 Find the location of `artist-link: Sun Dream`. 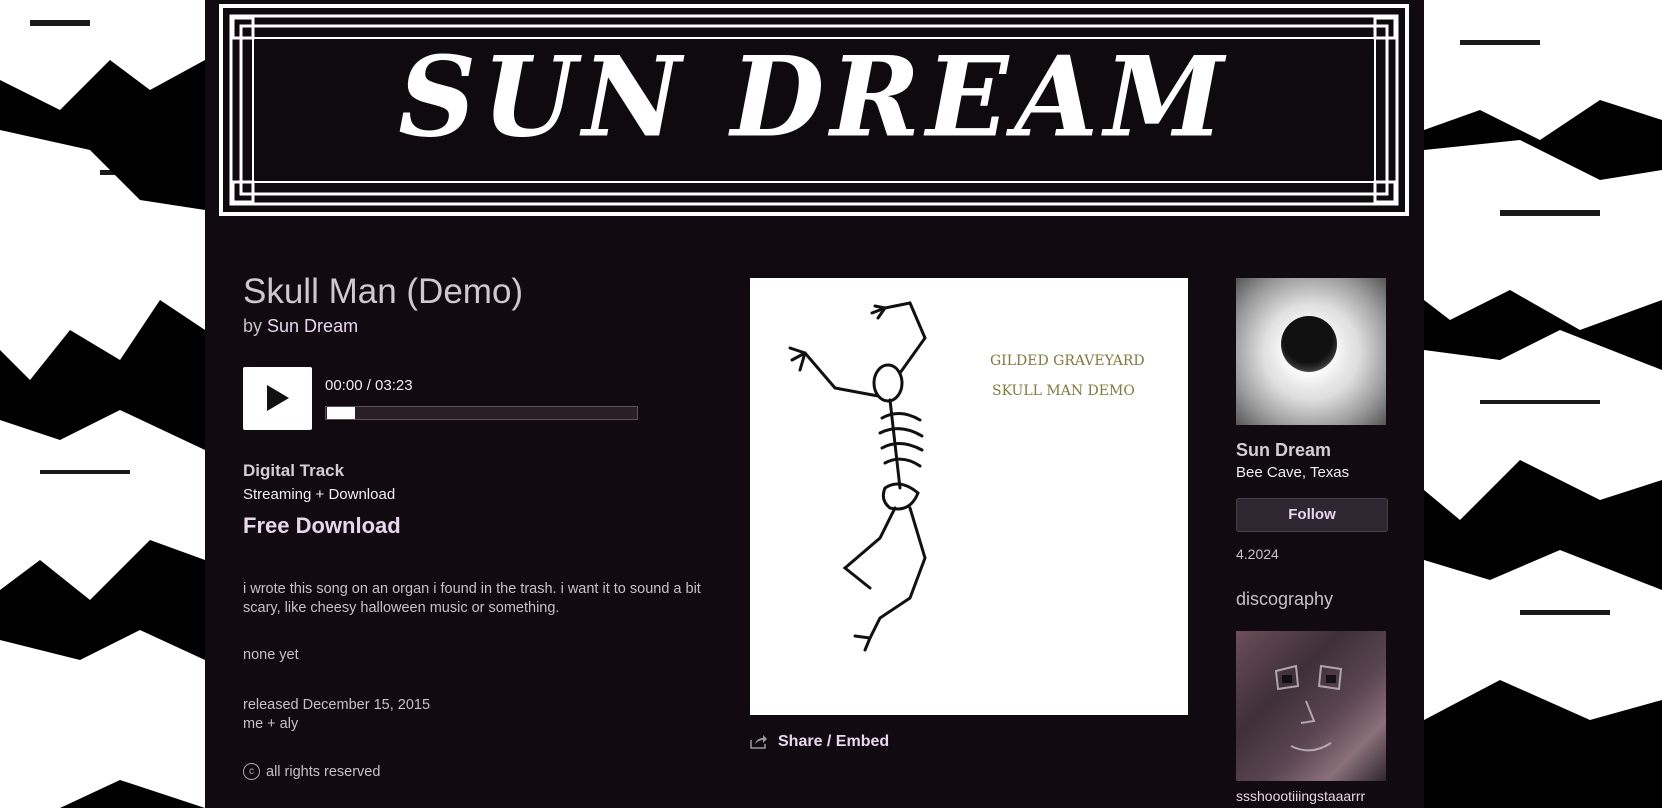

artist-link: Sun Dream is located at coordinates (312, 326).